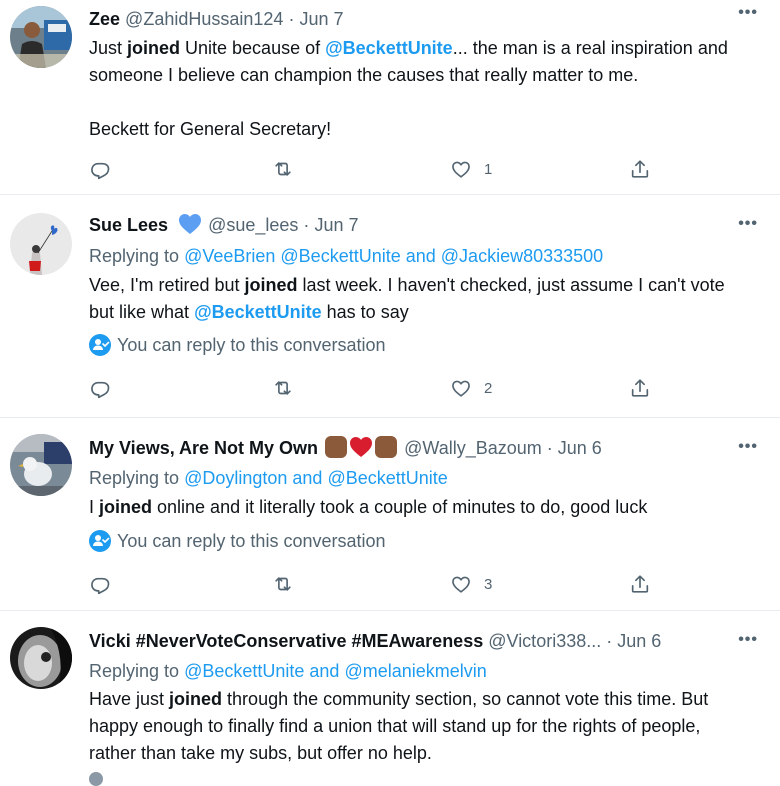 The image size is (780, 786). I want to click on blue-heart-icon, so click(190, 224).